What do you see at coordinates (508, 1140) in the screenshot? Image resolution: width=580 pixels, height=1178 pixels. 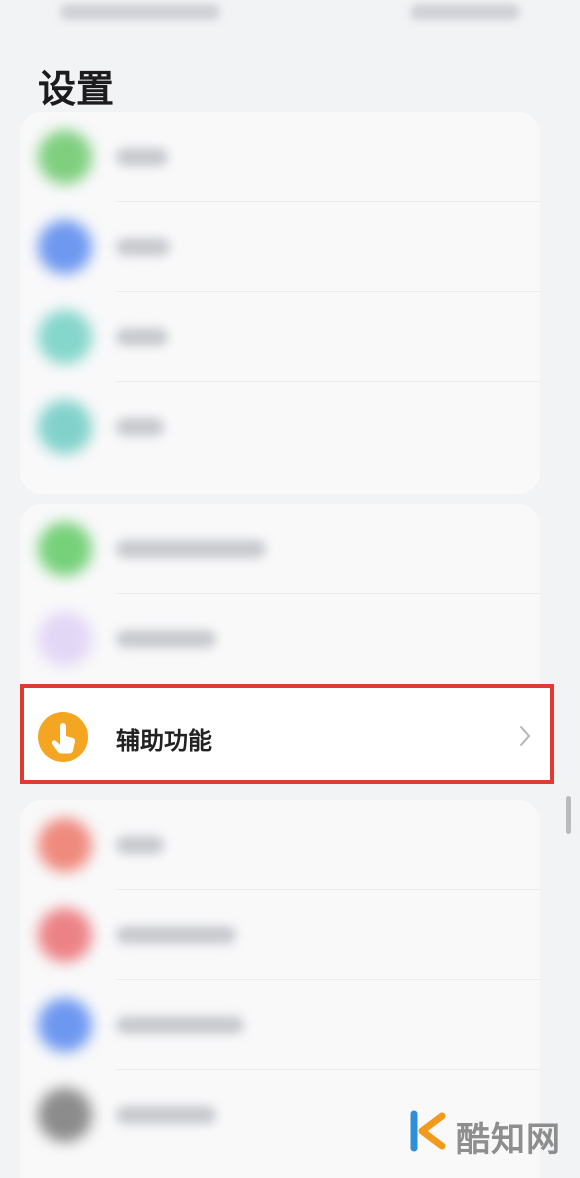 I see `watermark-text: 酷知网` at bounding box center [508, 1140].